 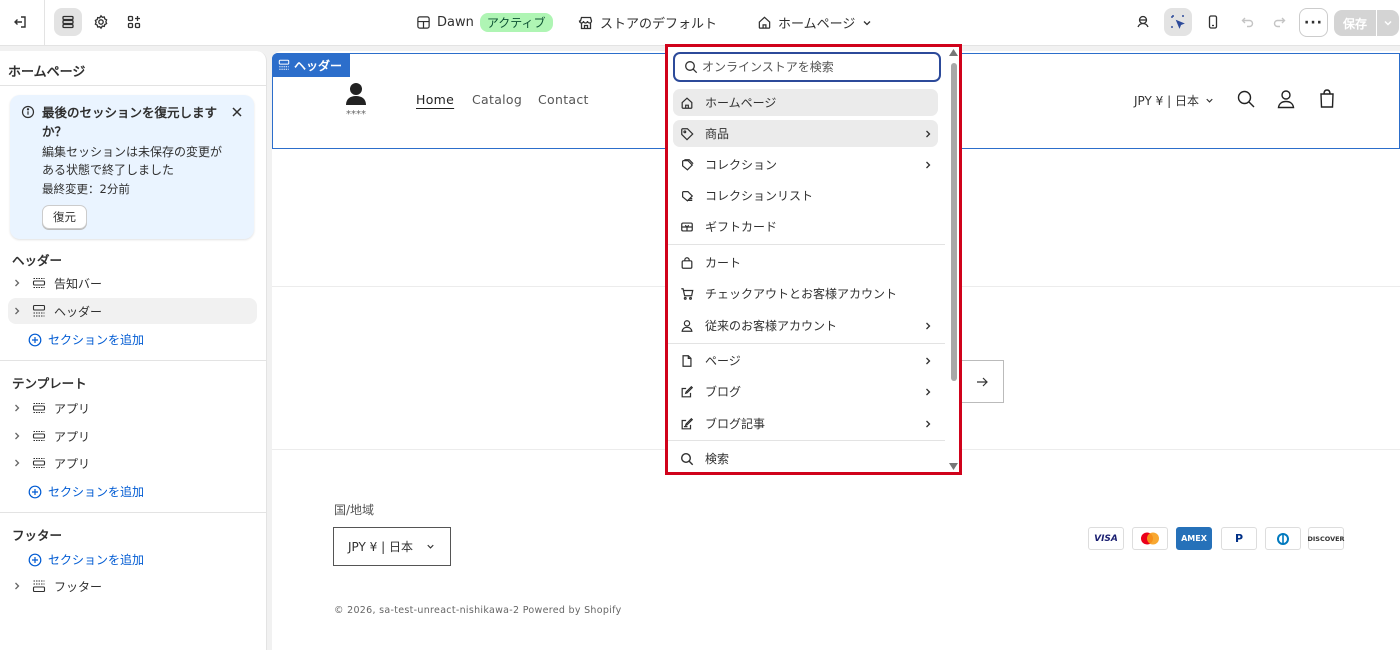 I want to click on select-cursor-icon, so click(x=1178, y=22).